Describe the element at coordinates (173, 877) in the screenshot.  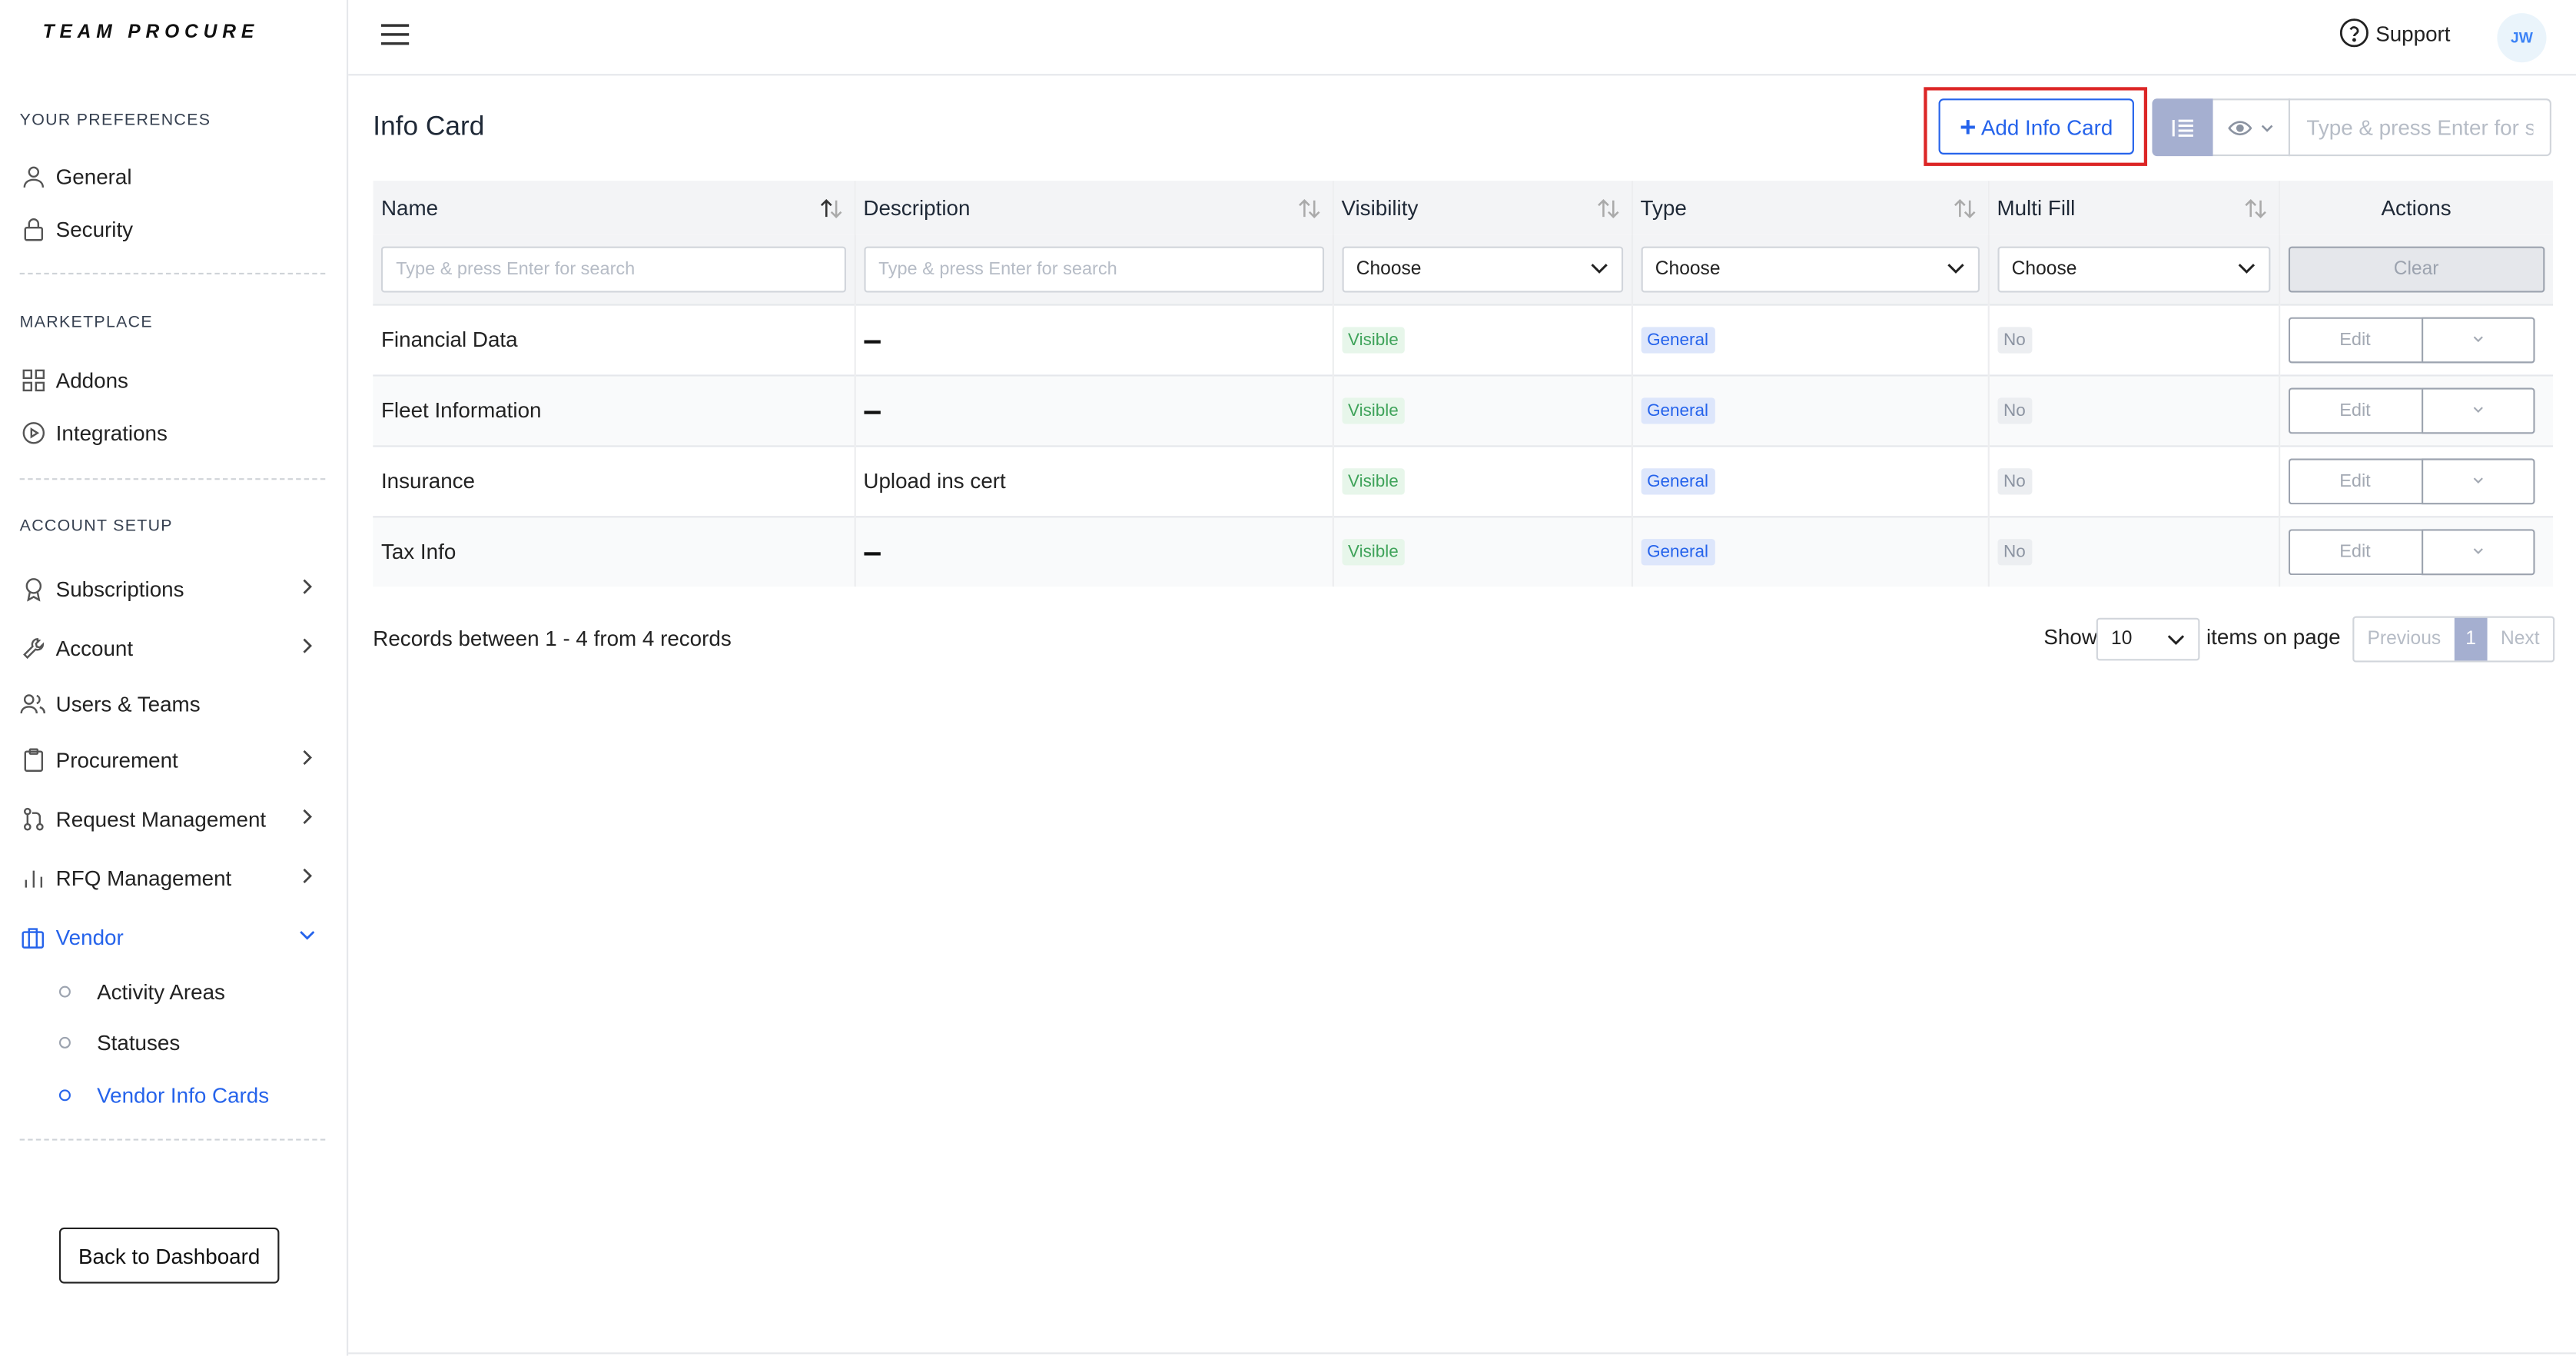
I see `sidebar-item-rfq-management: RFQ Management` at that location.